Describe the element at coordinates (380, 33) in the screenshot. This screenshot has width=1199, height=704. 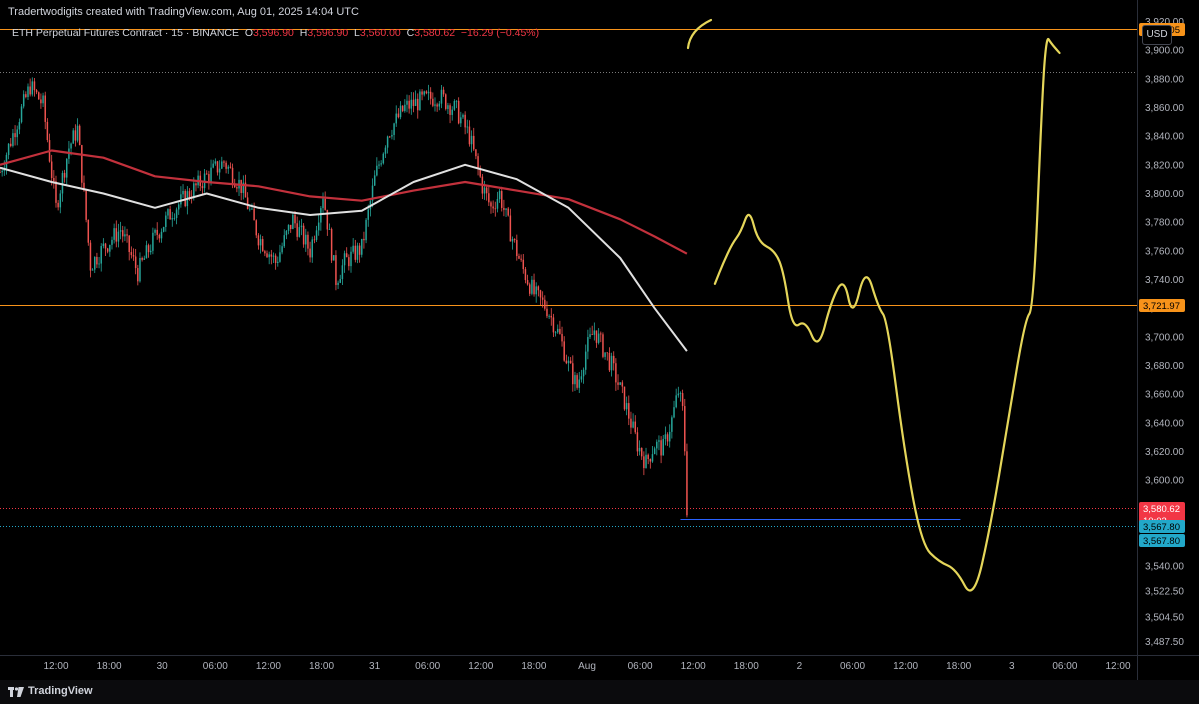
I see `low-value: 3,560.00` at that location.